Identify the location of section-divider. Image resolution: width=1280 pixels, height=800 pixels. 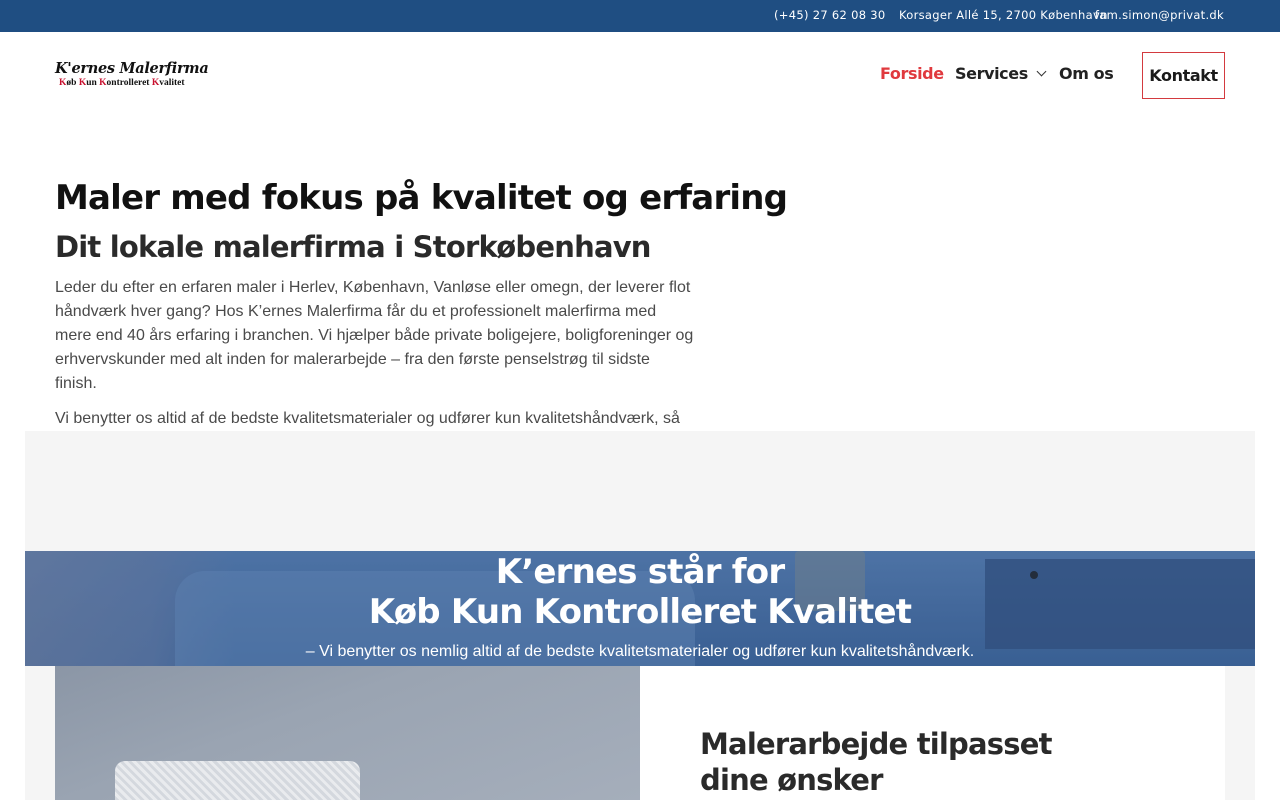
(640, 491).